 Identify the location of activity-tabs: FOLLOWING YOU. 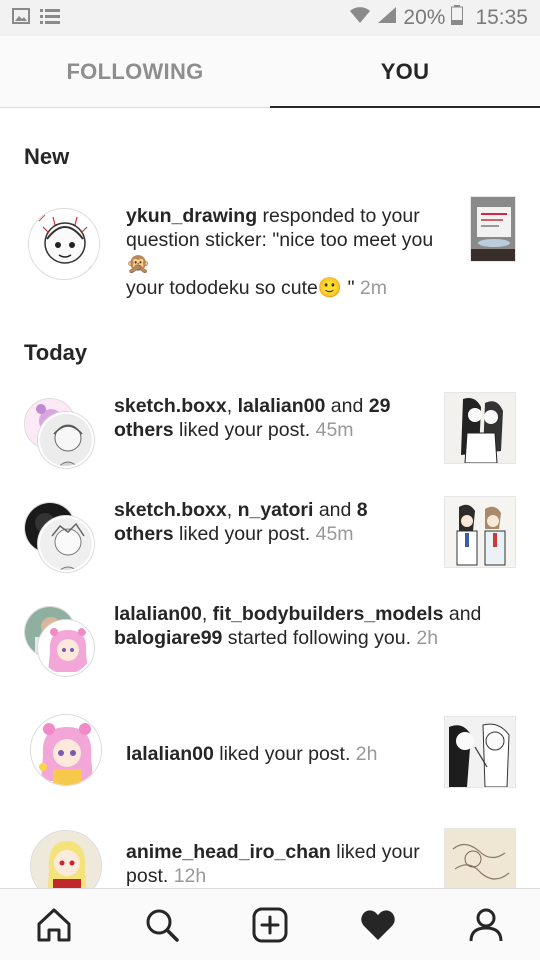
(270, 72).